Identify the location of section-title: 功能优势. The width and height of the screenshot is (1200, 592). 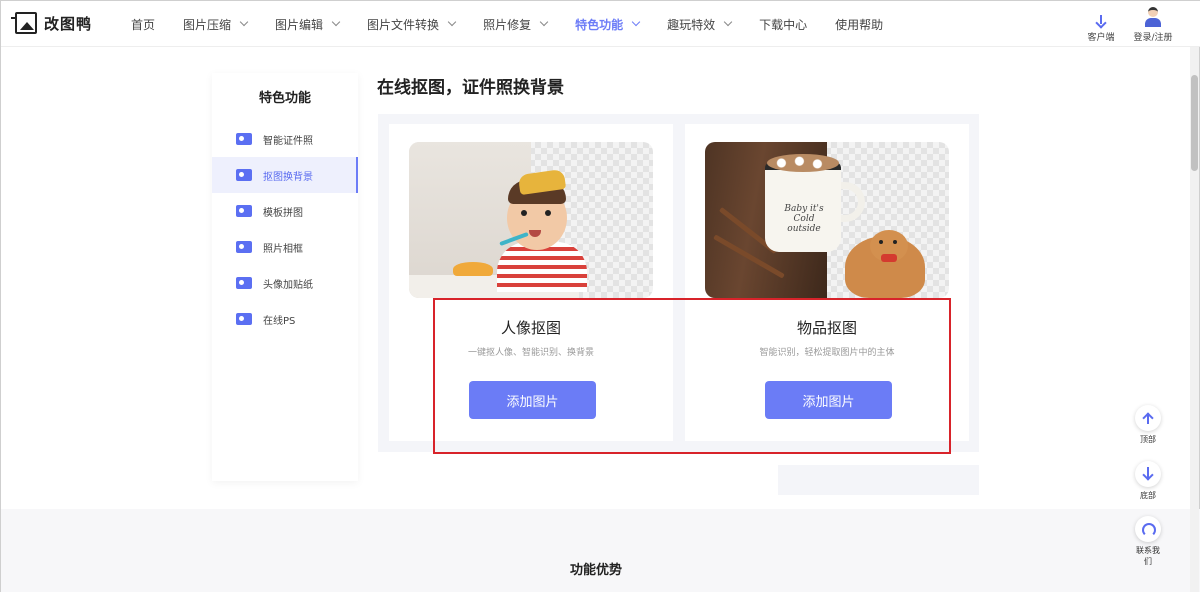
(595, 570).